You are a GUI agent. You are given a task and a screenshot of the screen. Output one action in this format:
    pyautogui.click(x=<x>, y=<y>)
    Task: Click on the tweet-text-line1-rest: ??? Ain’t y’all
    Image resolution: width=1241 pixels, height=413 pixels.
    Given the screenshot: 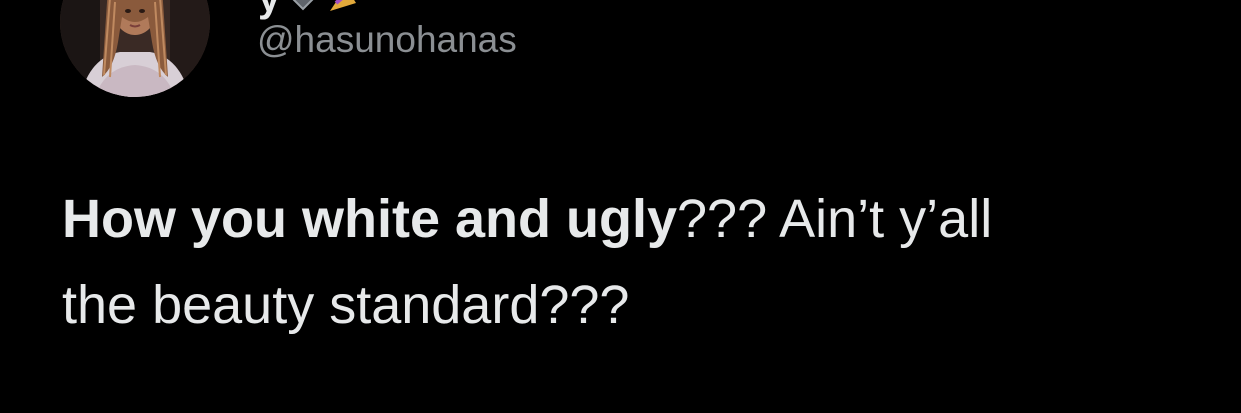 What is the action you would take?
    pyautogui.click(x=835, y=219)
    